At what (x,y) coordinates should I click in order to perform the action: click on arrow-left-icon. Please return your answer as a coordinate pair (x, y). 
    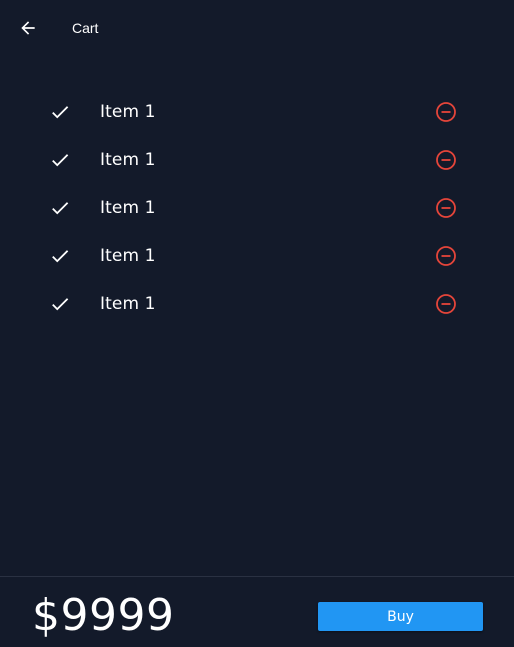
    Looking at the image, I should click on (28, 28).